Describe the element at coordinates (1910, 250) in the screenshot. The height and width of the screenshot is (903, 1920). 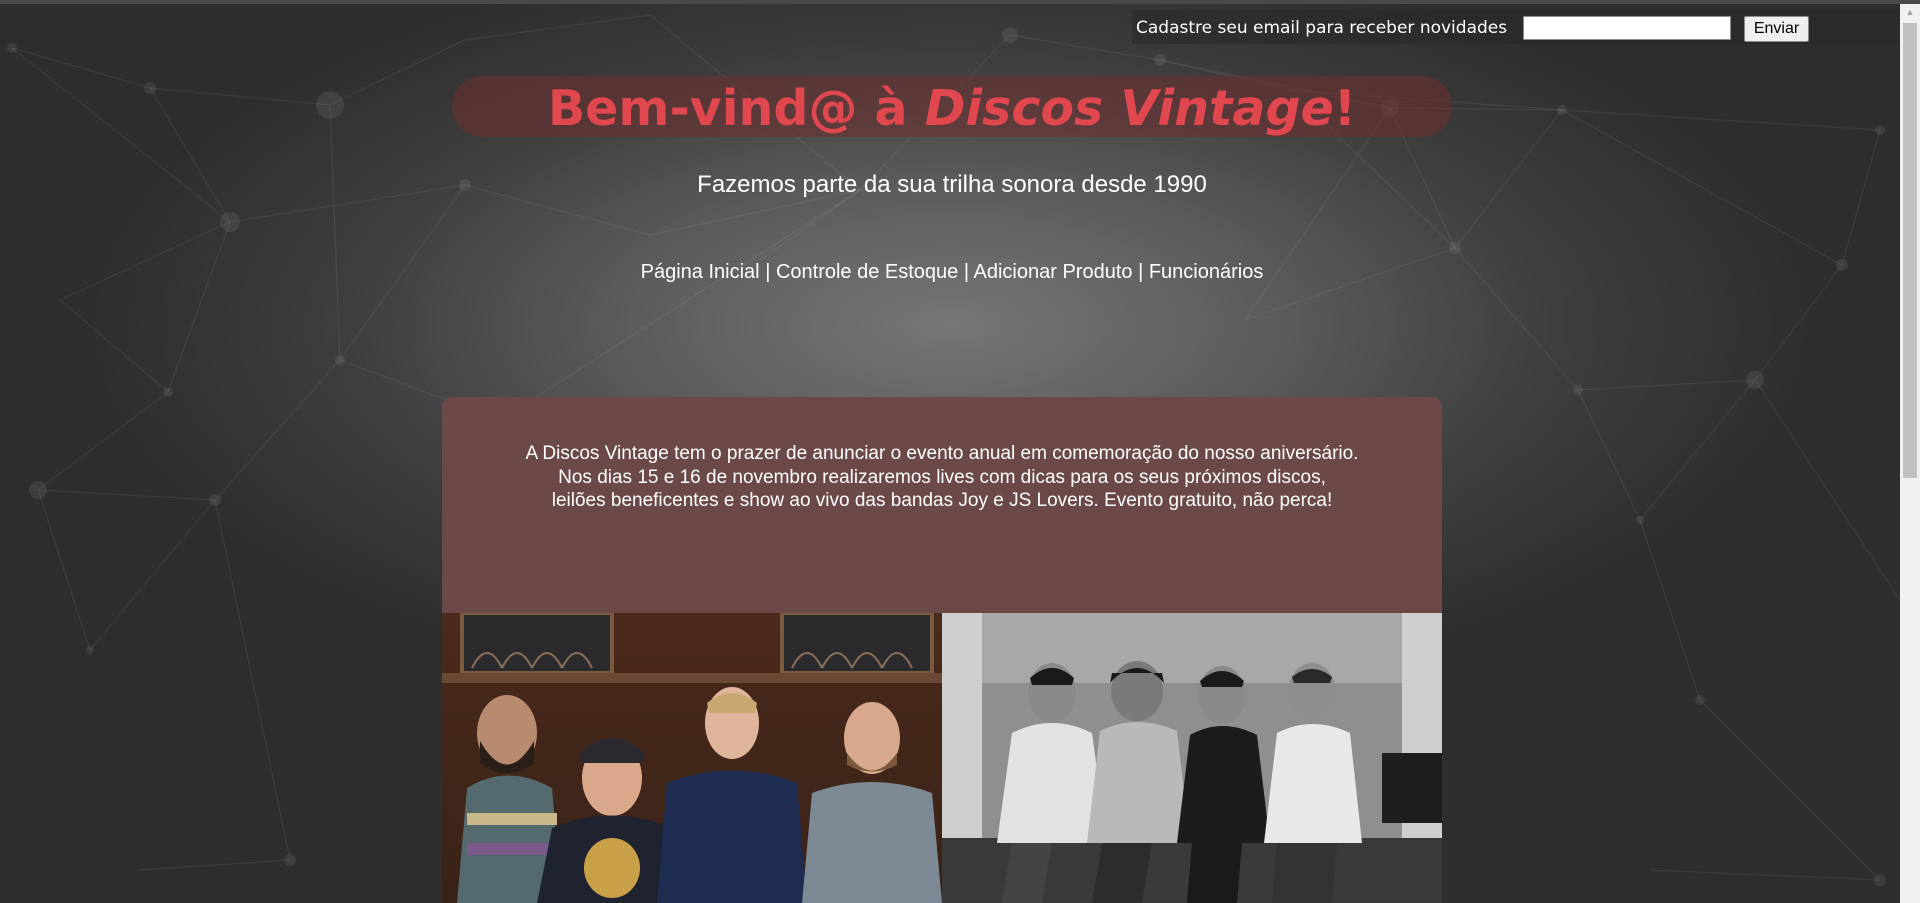
I see `scrollbar-thumb` at that location.